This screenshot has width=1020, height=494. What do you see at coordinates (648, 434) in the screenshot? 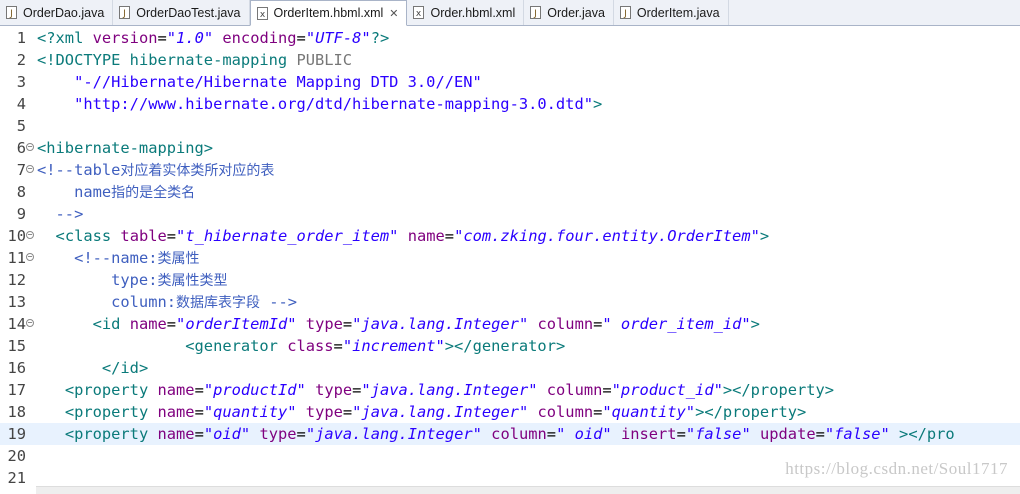
I see `code-token: insert` at bounding box center [648, 434].